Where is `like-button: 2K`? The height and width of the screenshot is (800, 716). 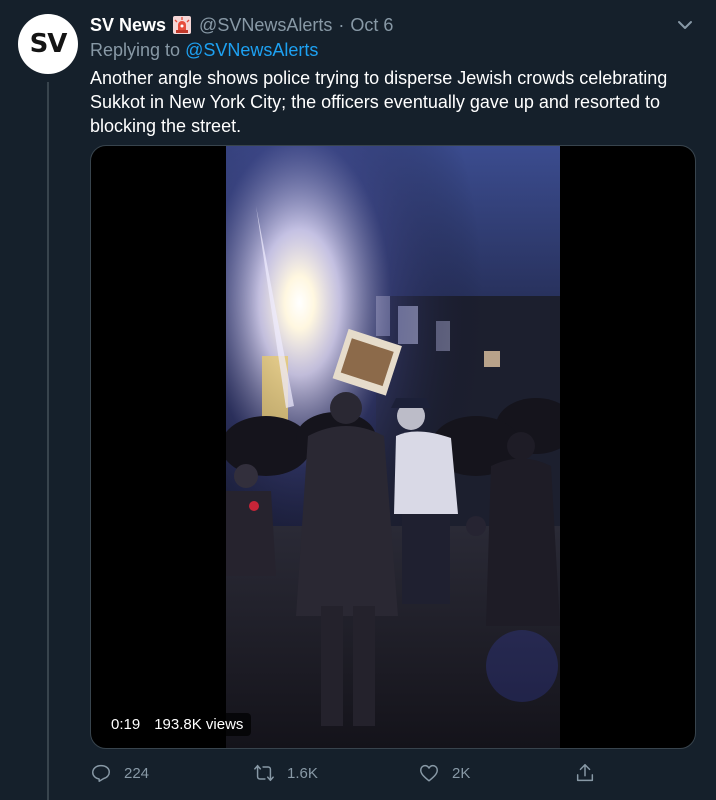
like-button: 2K is located at coordinates (444, 773).